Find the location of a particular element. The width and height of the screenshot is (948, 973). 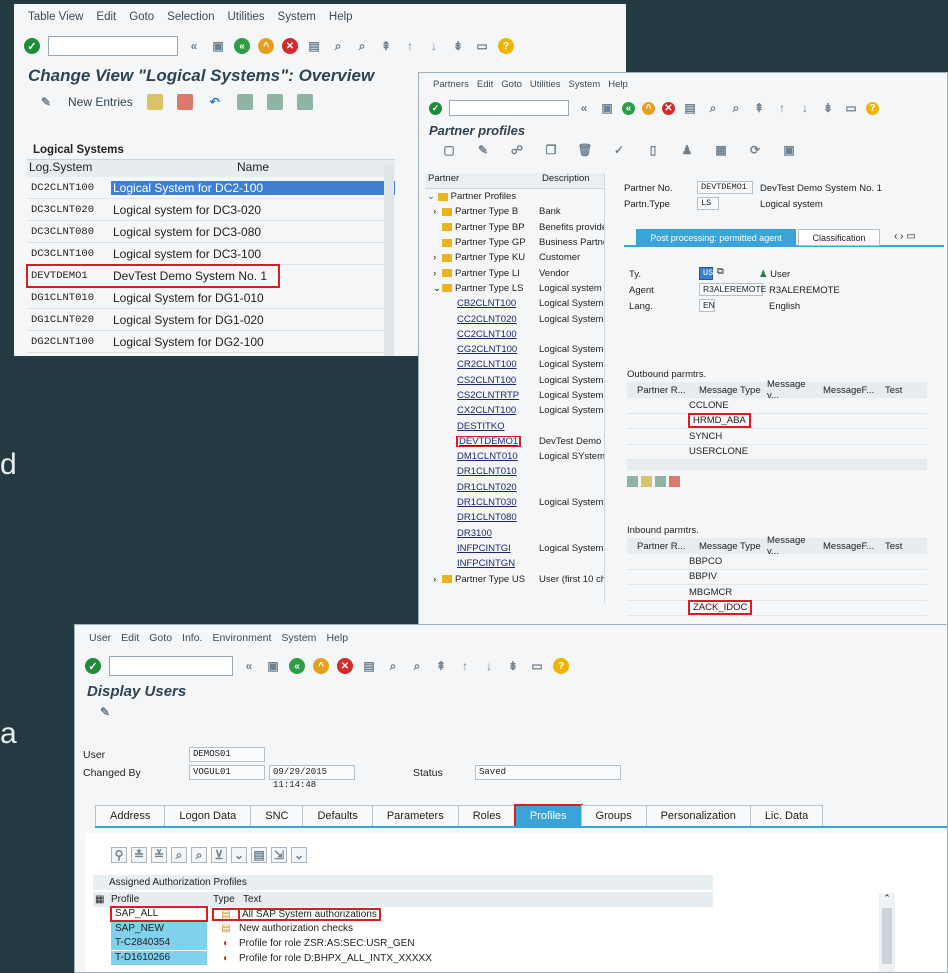

find-next-icon: ⌕ is located at coordinates (417, 666).